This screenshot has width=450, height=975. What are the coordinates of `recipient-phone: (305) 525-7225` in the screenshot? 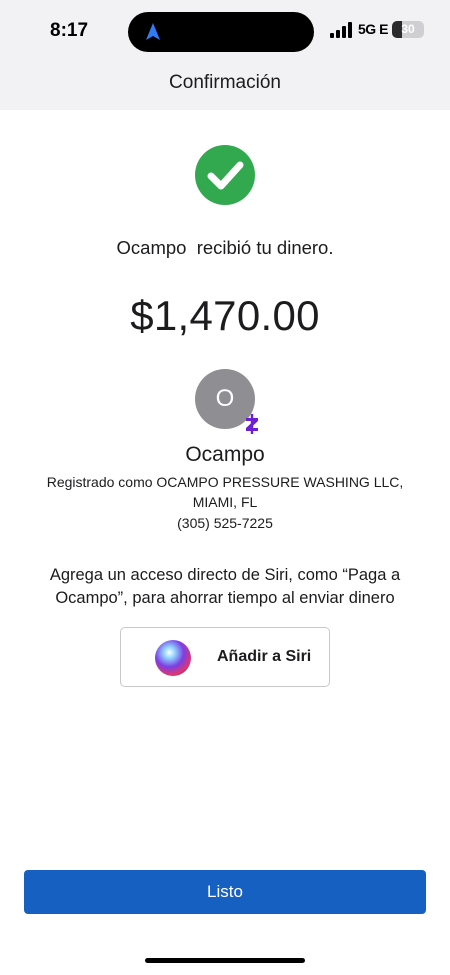 It's located at (225, 523).